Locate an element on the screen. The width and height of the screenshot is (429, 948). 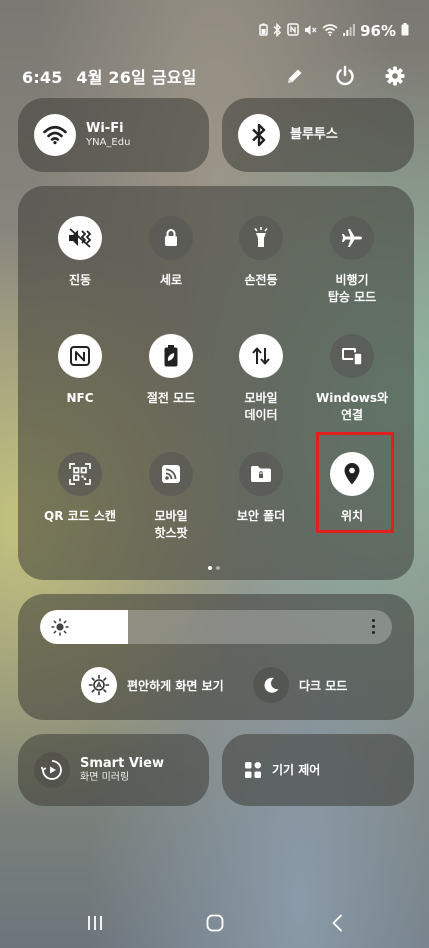
edit-icon is located at coordinates (295, 76).